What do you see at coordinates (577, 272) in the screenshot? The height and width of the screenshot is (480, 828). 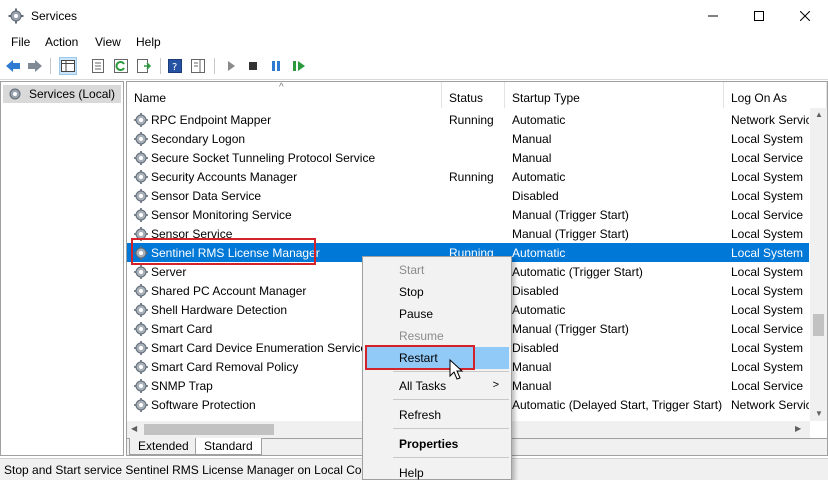 I see `service-startup-type: Automatic (Trigger Start)` at bounding box center [577, 272].